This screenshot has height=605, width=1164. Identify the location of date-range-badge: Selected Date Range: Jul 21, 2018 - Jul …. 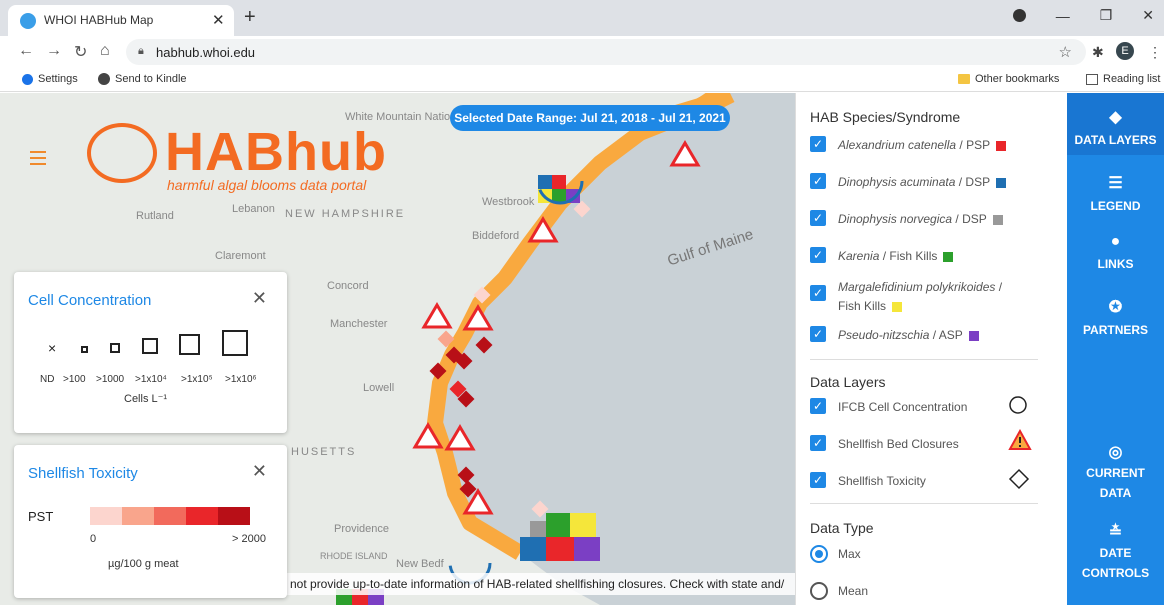
(590, 118).